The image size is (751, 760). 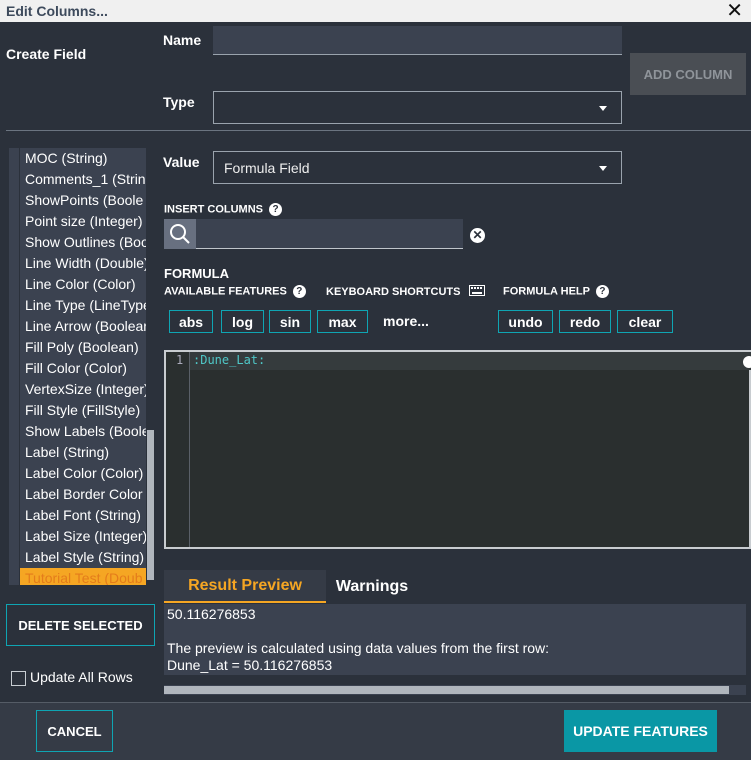 What do you see at coordinates (67, 452) in the screenshot?
I see `list-item: Label (String)` at bounding box center [67, 452].